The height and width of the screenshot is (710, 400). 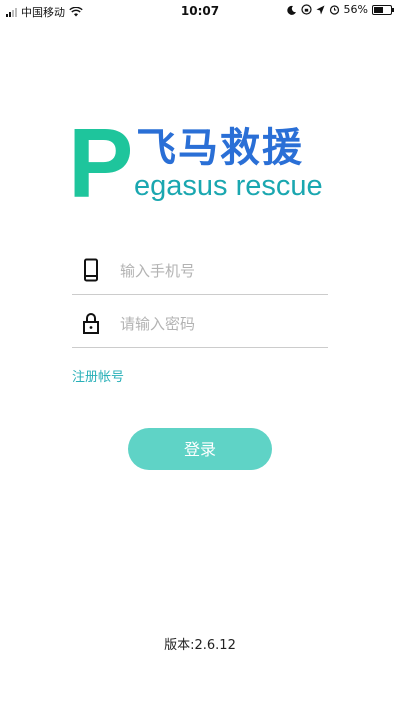 What do you see at coordinates (220, 148) in the screenshot?
I see `logo-chinese-name: 飞马救援` at bounding box center [220, 148].